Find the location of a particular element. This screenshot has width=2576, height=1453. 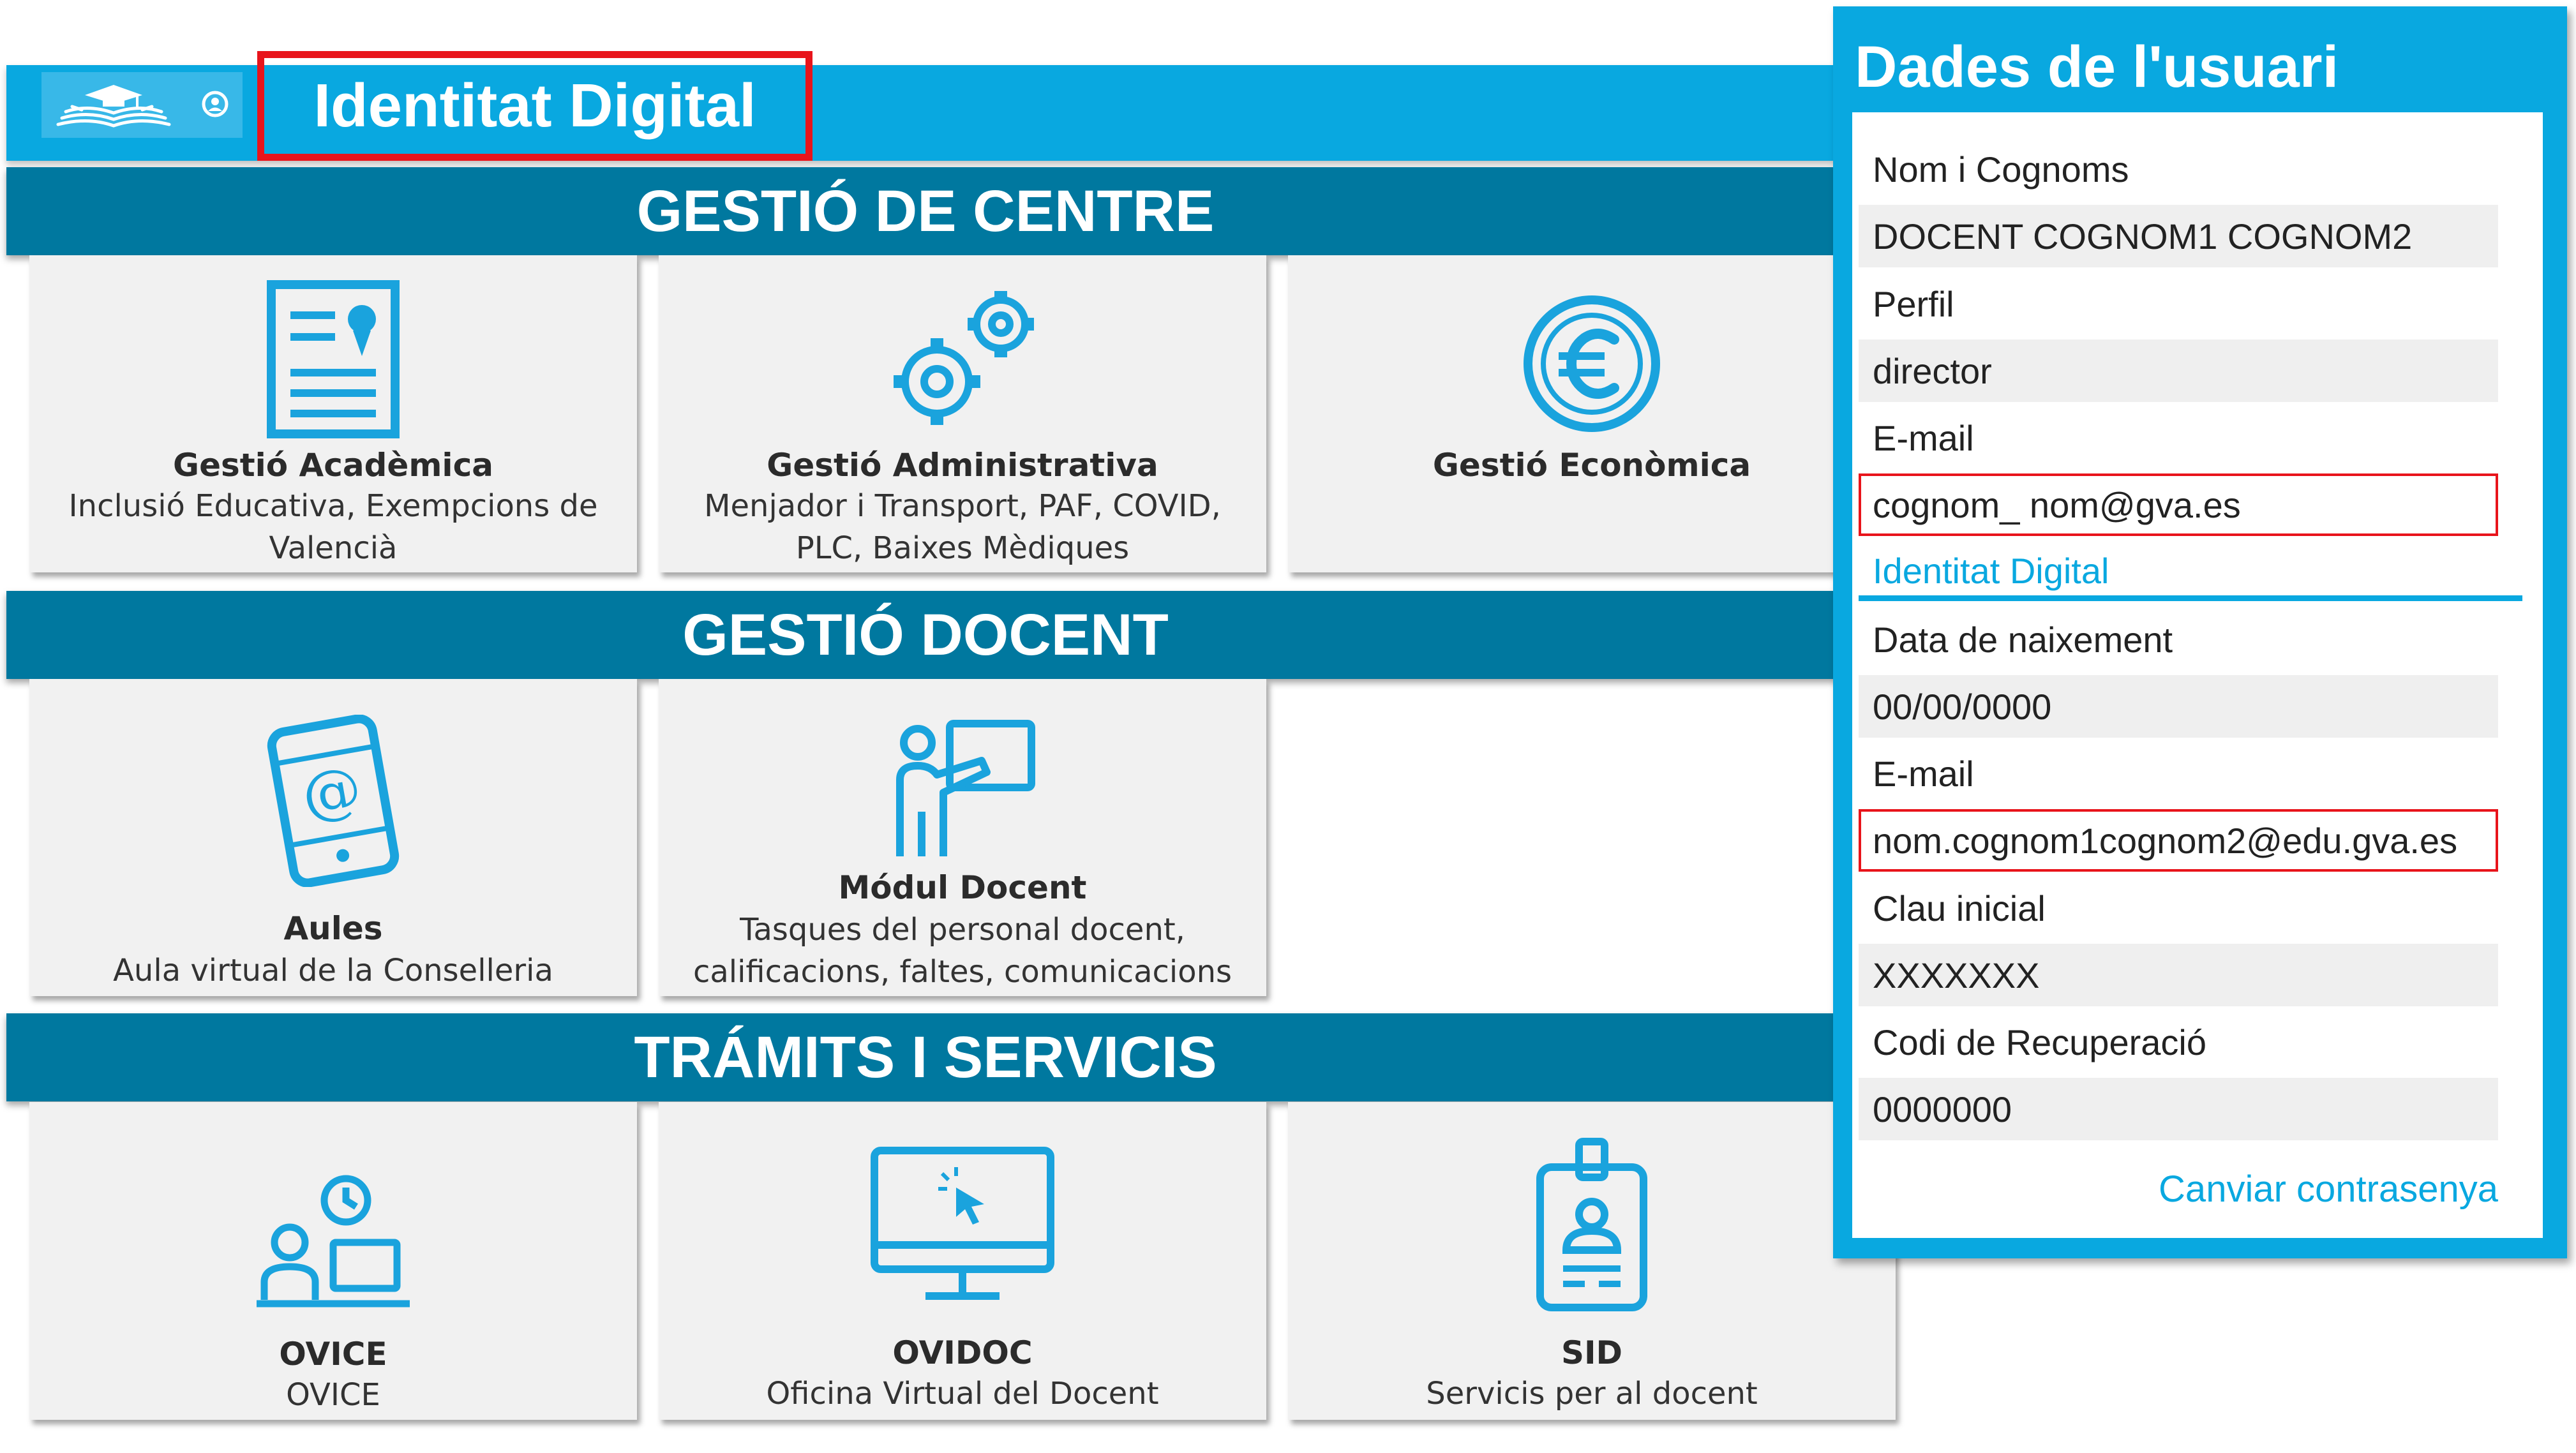

id-badge-icon is located at coordinates (1591, 1224).